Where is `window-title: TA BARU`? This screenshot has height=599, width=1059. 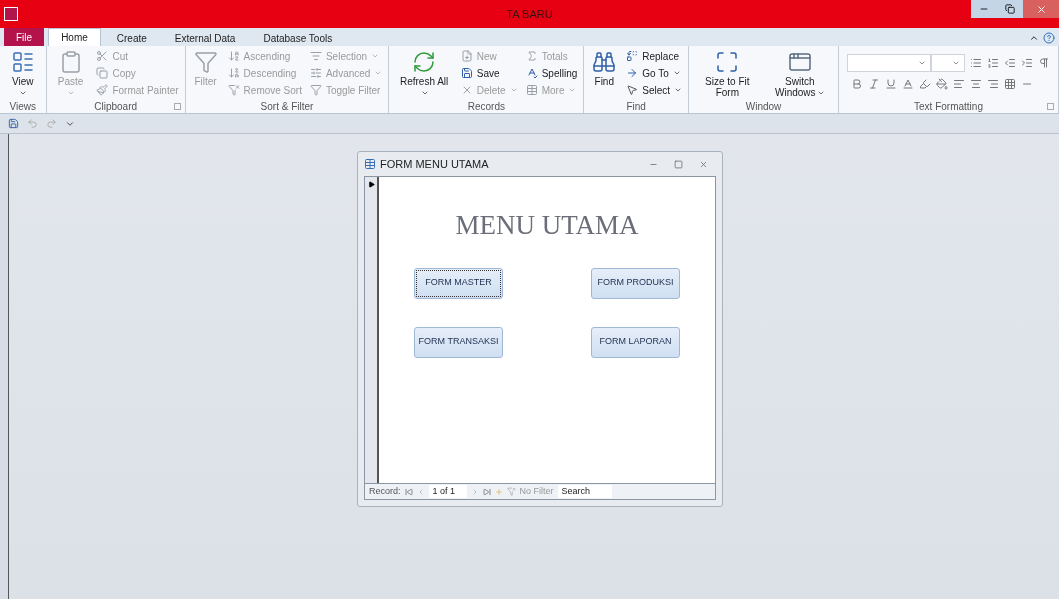 window-title: TA BARU is located at coordinates (529, 14).